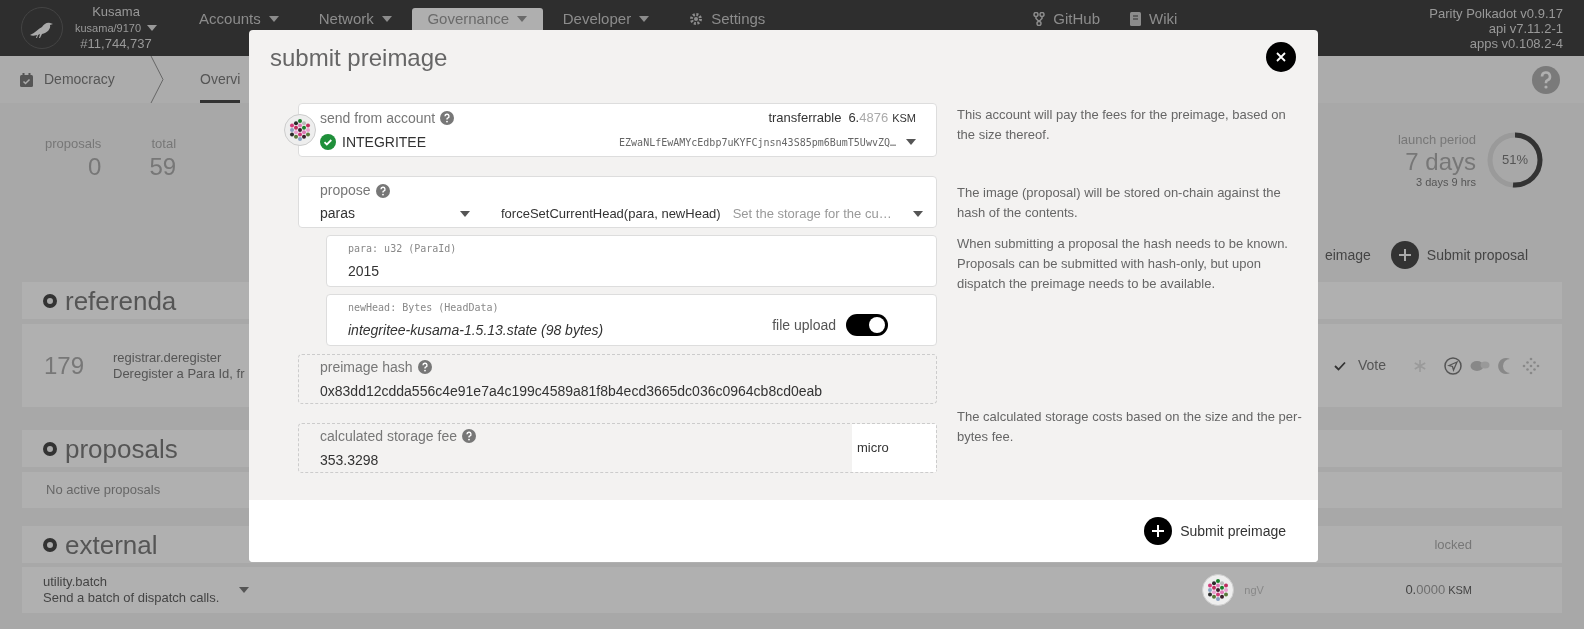 The image size is (1584, 629). I want to click on block-number: #11,744,737, so click(116, 44).